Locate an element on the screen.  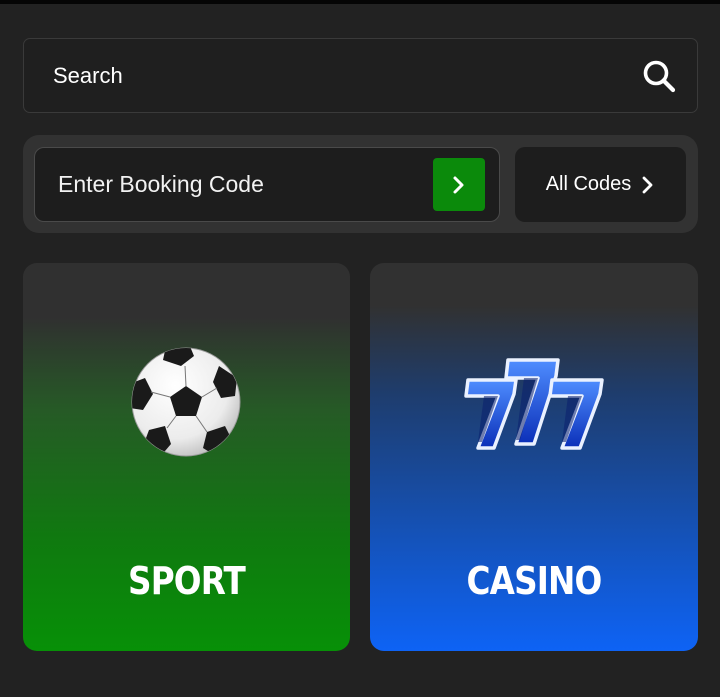
booking-submit-button is located at coordinates (459, 184).